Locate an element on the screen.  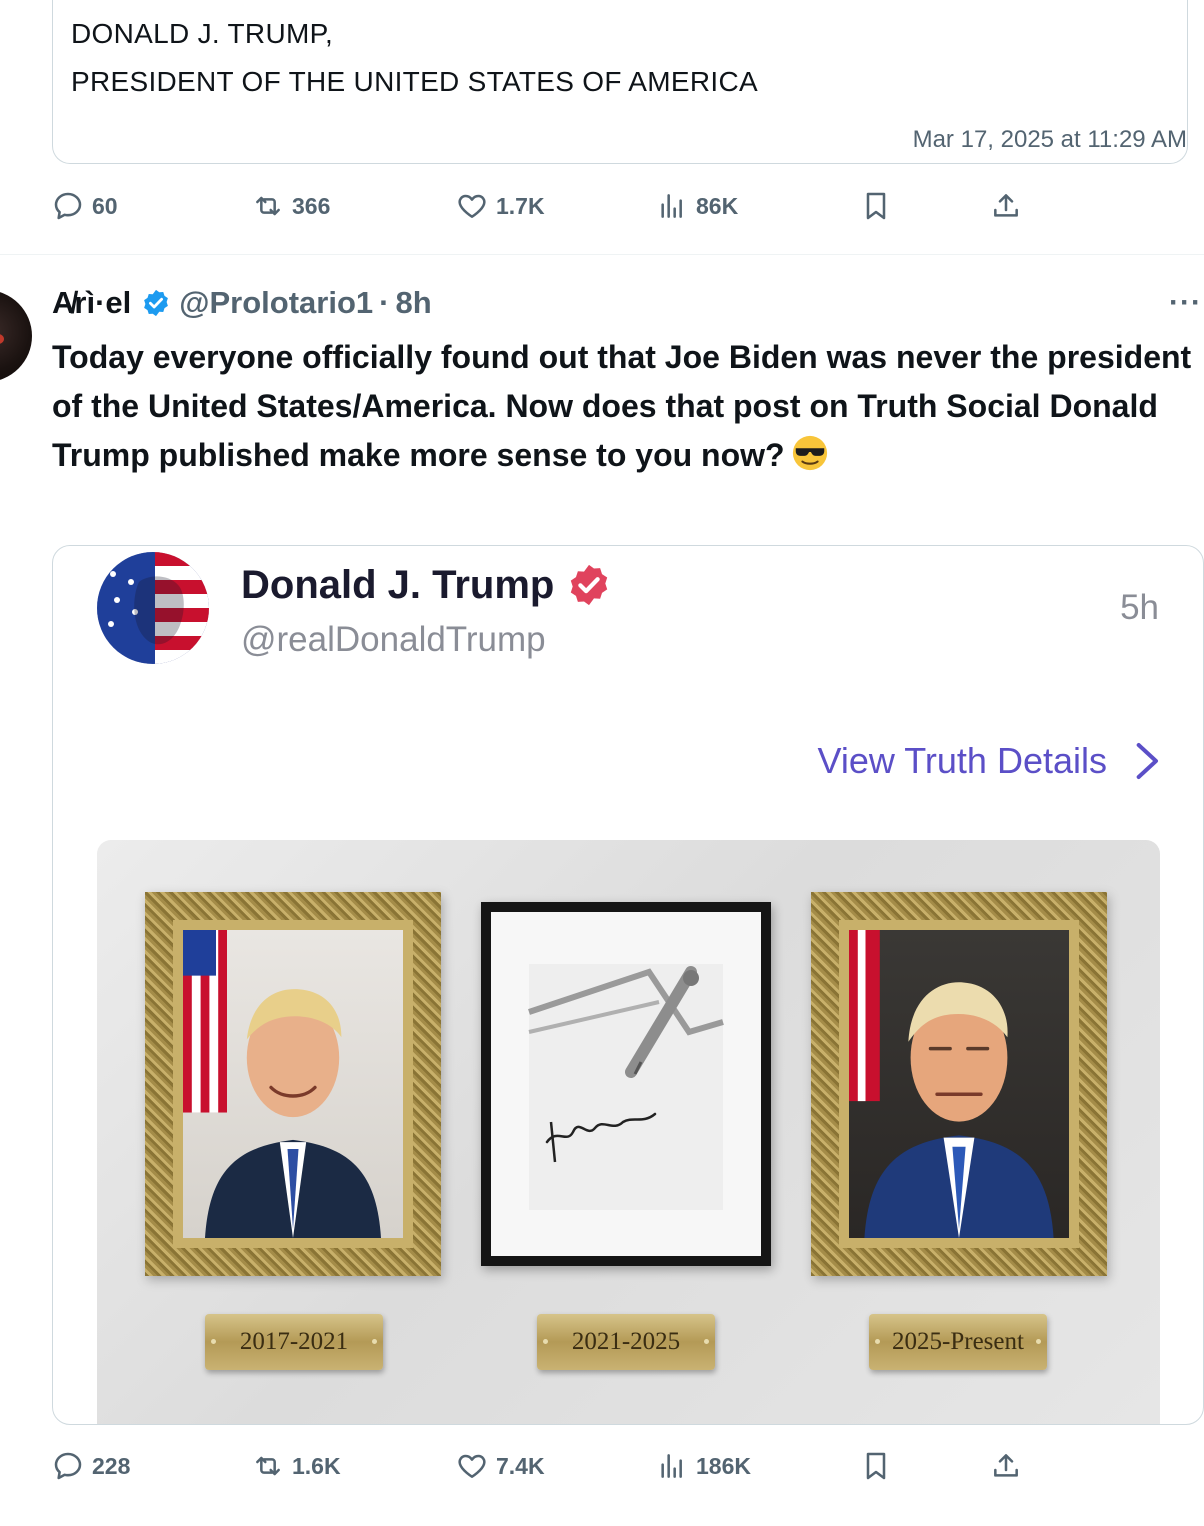
portrait-2025 is located at coordinates (959, 1084).